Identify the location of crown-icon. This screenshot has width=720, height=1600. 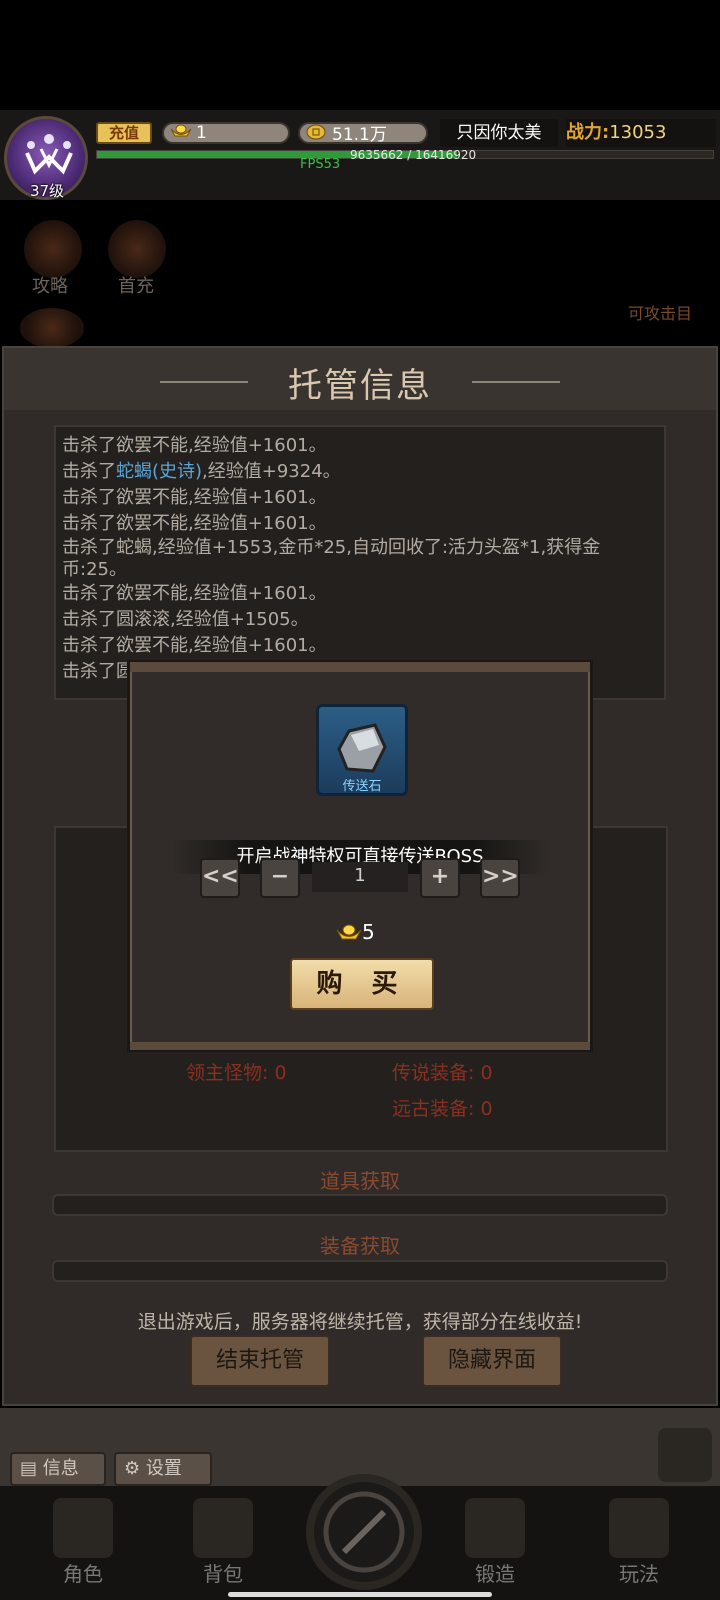
(49, 154).